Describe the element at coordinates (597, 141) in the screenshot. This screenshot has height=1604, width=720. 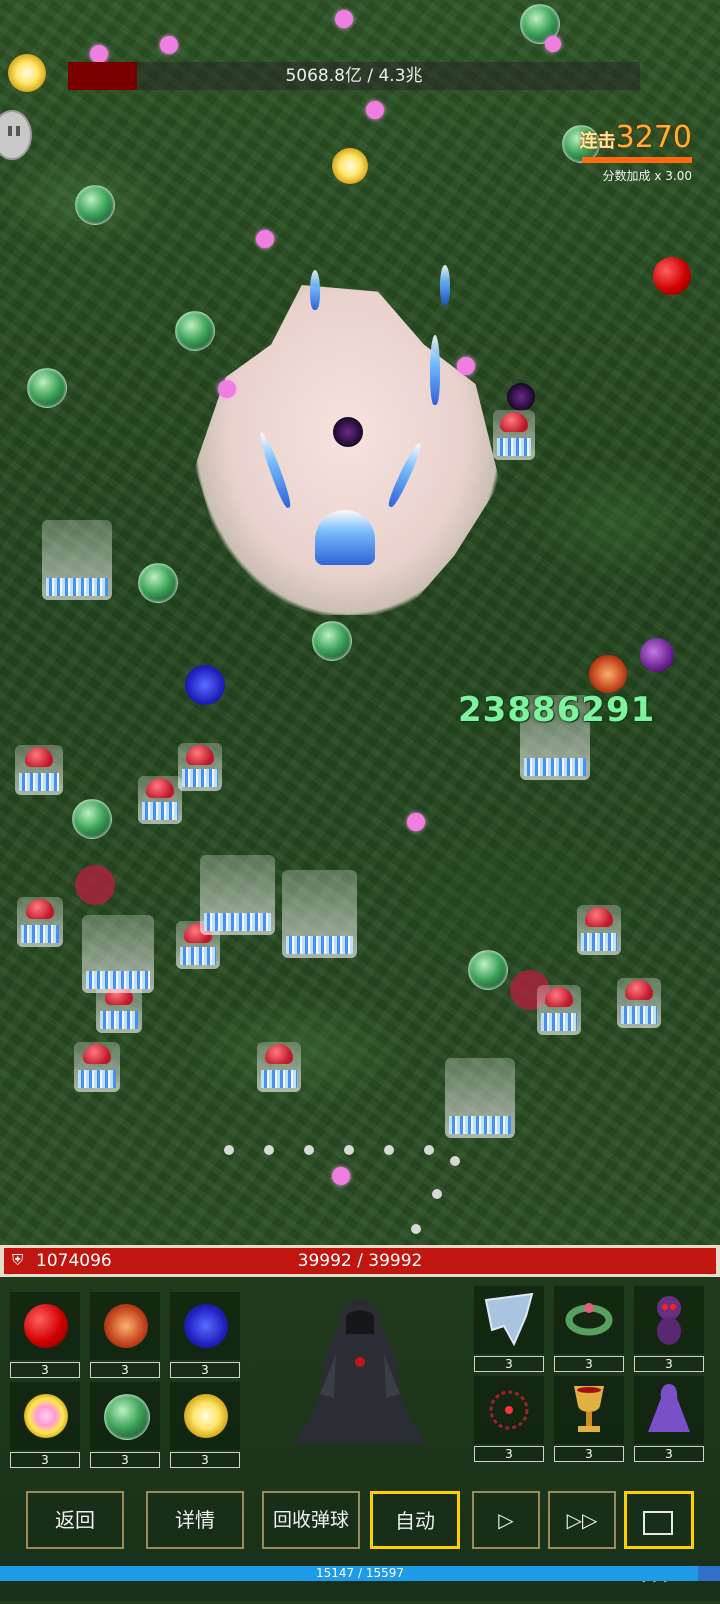
I see `combo-label: 连击` at that location.